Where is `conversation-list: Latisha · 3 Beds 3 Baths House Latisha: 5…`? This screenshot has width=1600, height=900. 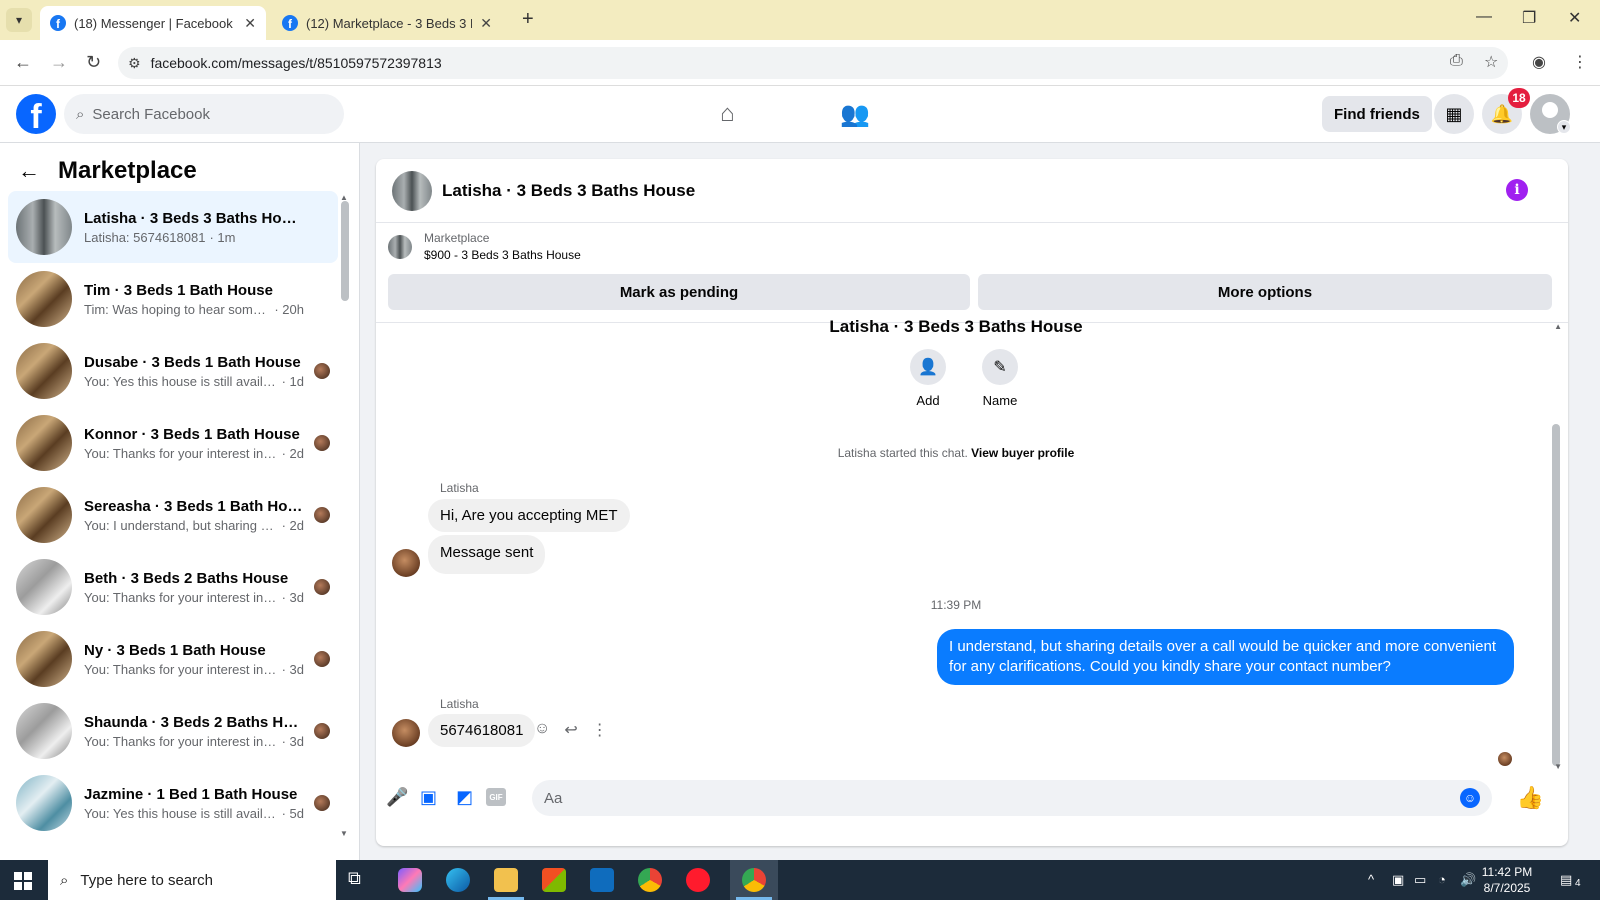
conversation-list: Latisha · 3 Beds 3 Baths House Latisha: 5… is located at coordinates (173, 515).